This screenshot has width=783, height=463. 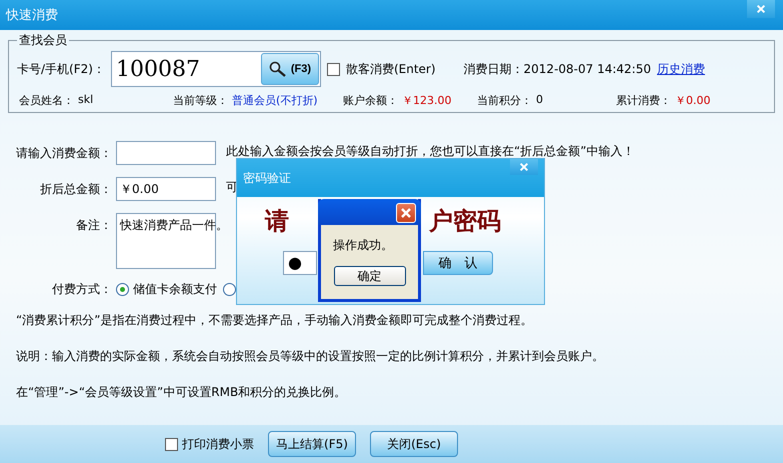 I want to click on info-label: 当前等级：, so click(x=200, y=100).